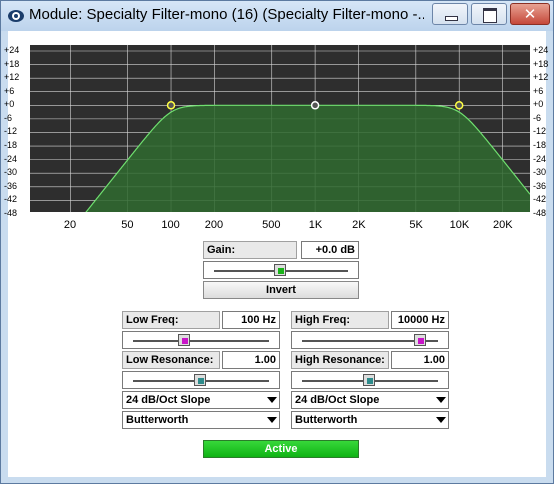  What do you see at coordinates (370, 420) in the screenshot?
I see `high-filter-type-select: Butterworth` at bounding box center [370, 420].